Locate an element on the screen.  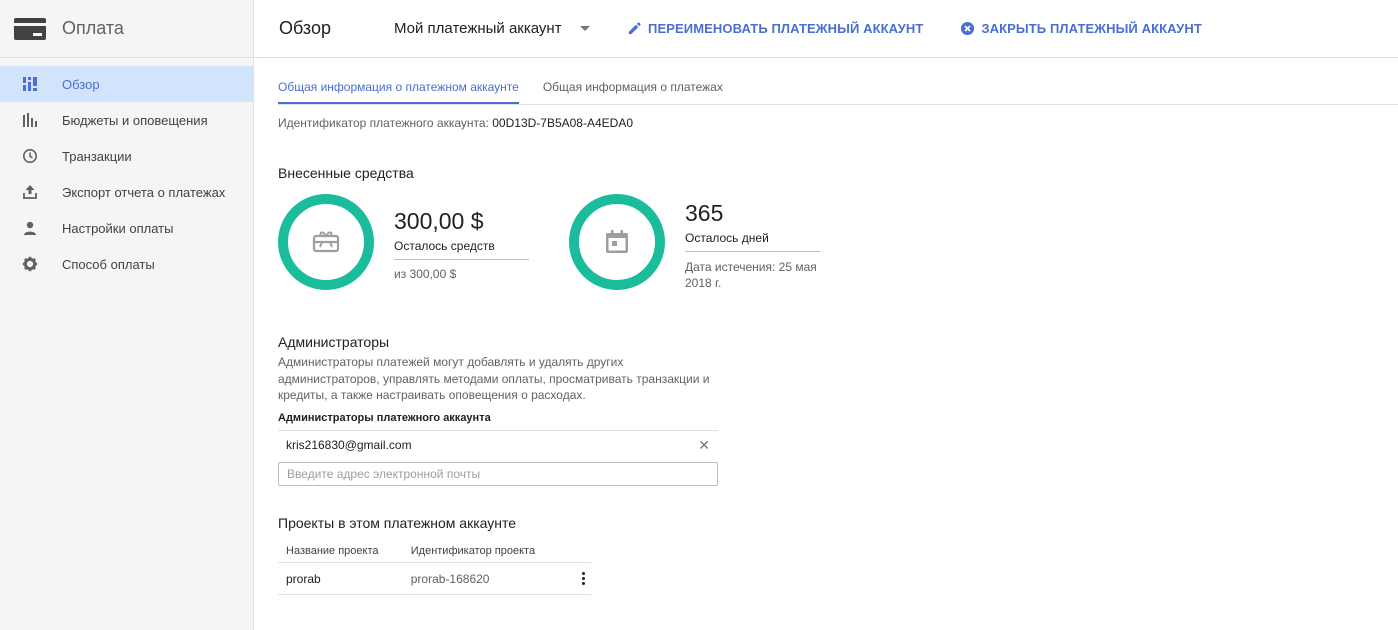
tab-account-overview: Общая информация о платежном аккаунте is located at coordinates (398, 92).